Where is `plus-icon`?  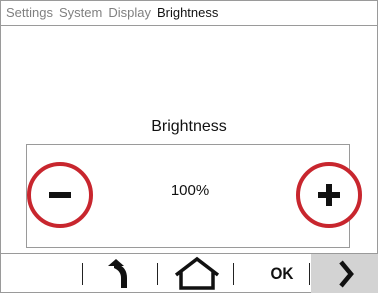 plus-icon is located at coordinates (329, 195).